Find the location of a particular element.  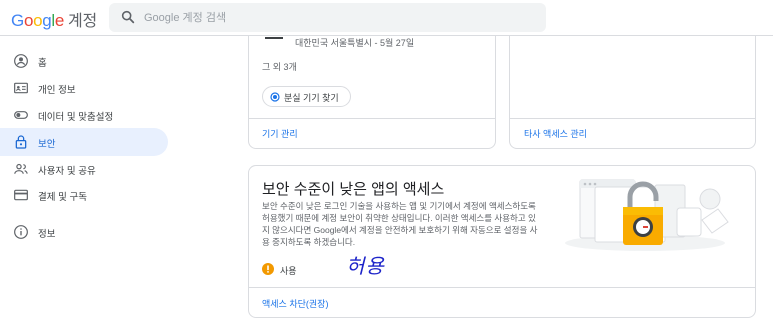

top-header: Google 계정 is located at coordinates (386, 18).